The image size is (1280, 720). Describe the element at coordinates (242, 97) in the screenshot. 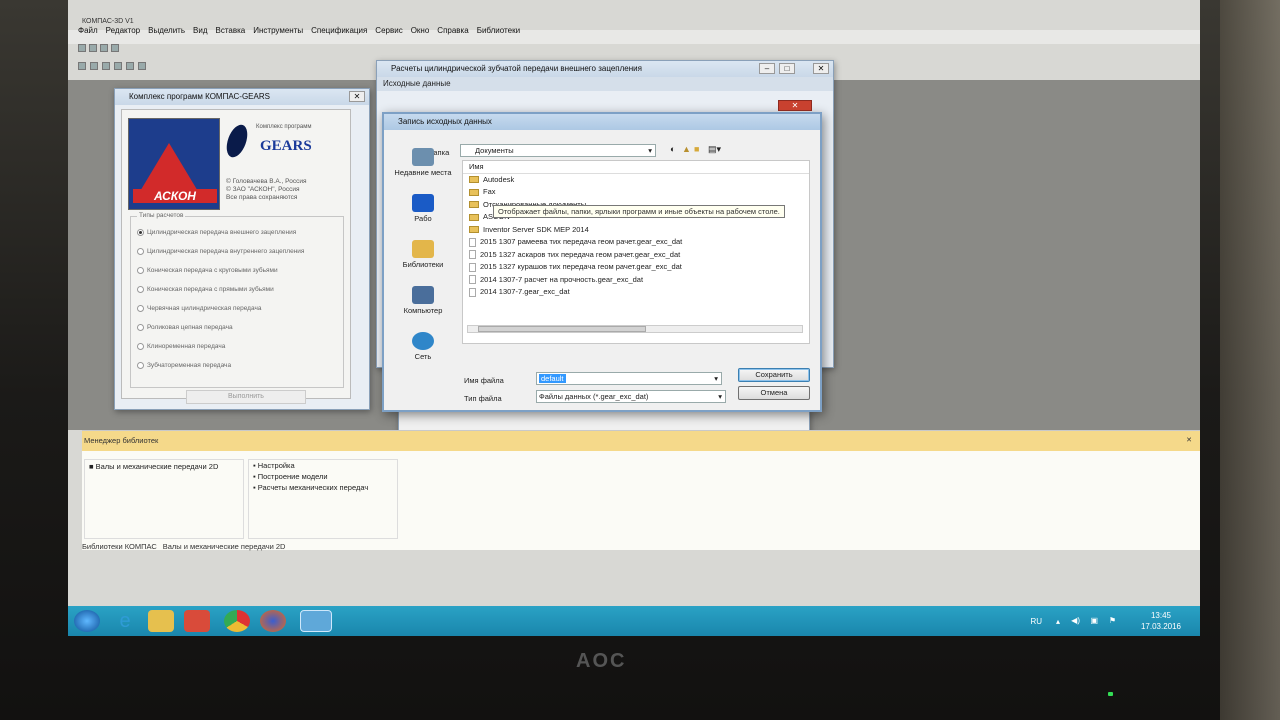

I see `gears-window-titlebar: Комплекс программ КОМПАС-GEARS ✕` at that location.